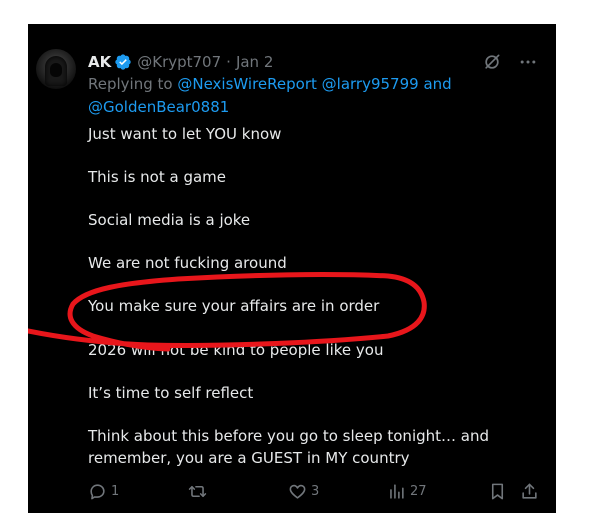  What do you see at coordinates (234, 306) in the screenshot?
I see `tweet-paragraph: You make sure your affairs are in order` at bounding box center [234, 306].